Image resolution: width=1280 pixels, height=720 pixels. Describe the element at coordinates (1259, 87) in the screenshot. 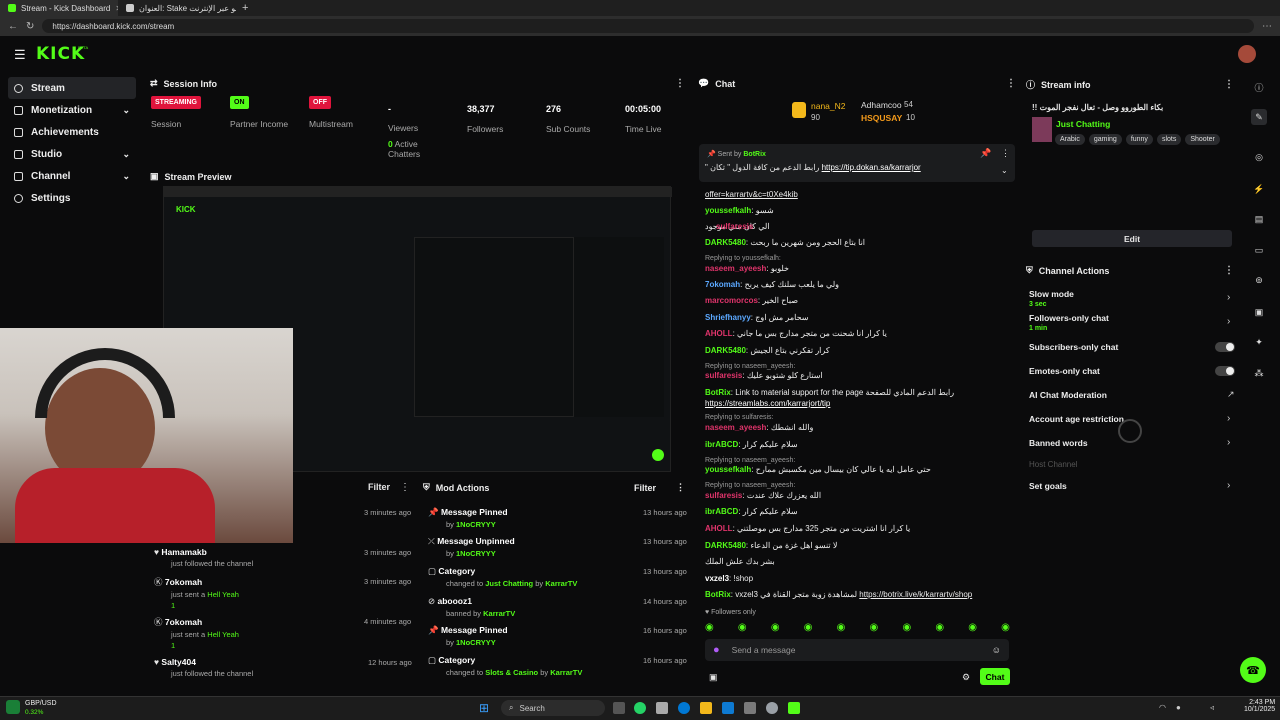

I see `info-icon: ⓘ` at that location.